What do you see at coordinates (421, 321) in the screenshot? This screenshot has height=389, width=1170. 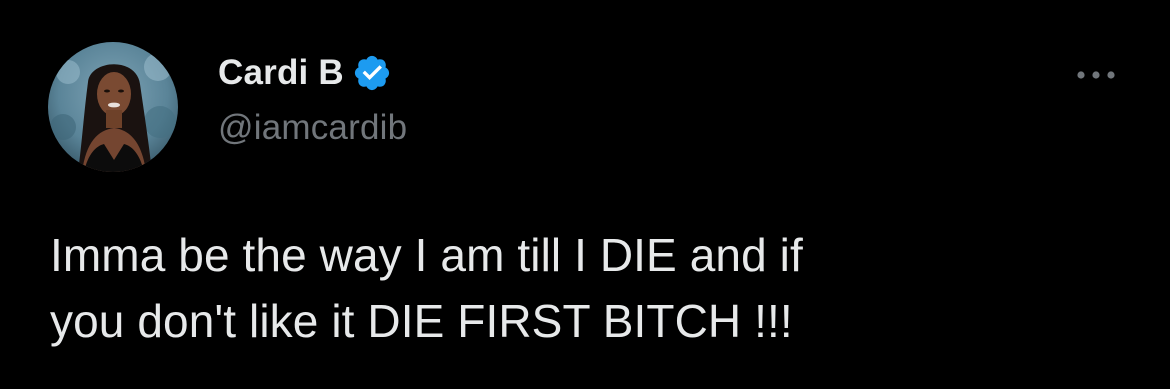 I see `tweet-text-line: you don't like it DIE FIRST BITCH !!!` at bounding box center [421, 321].